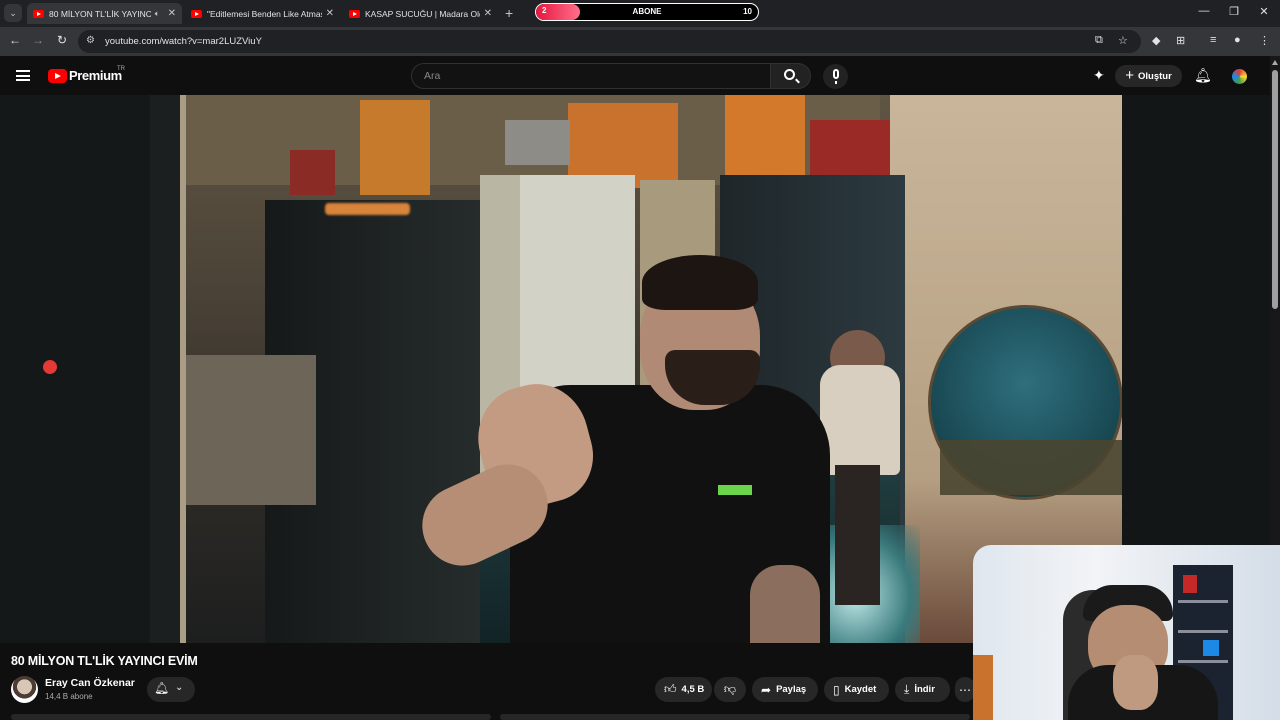 The height and width of the screenshot is (720, 1280). I want to click on menu-hamburger-icon, so click(23, 75).